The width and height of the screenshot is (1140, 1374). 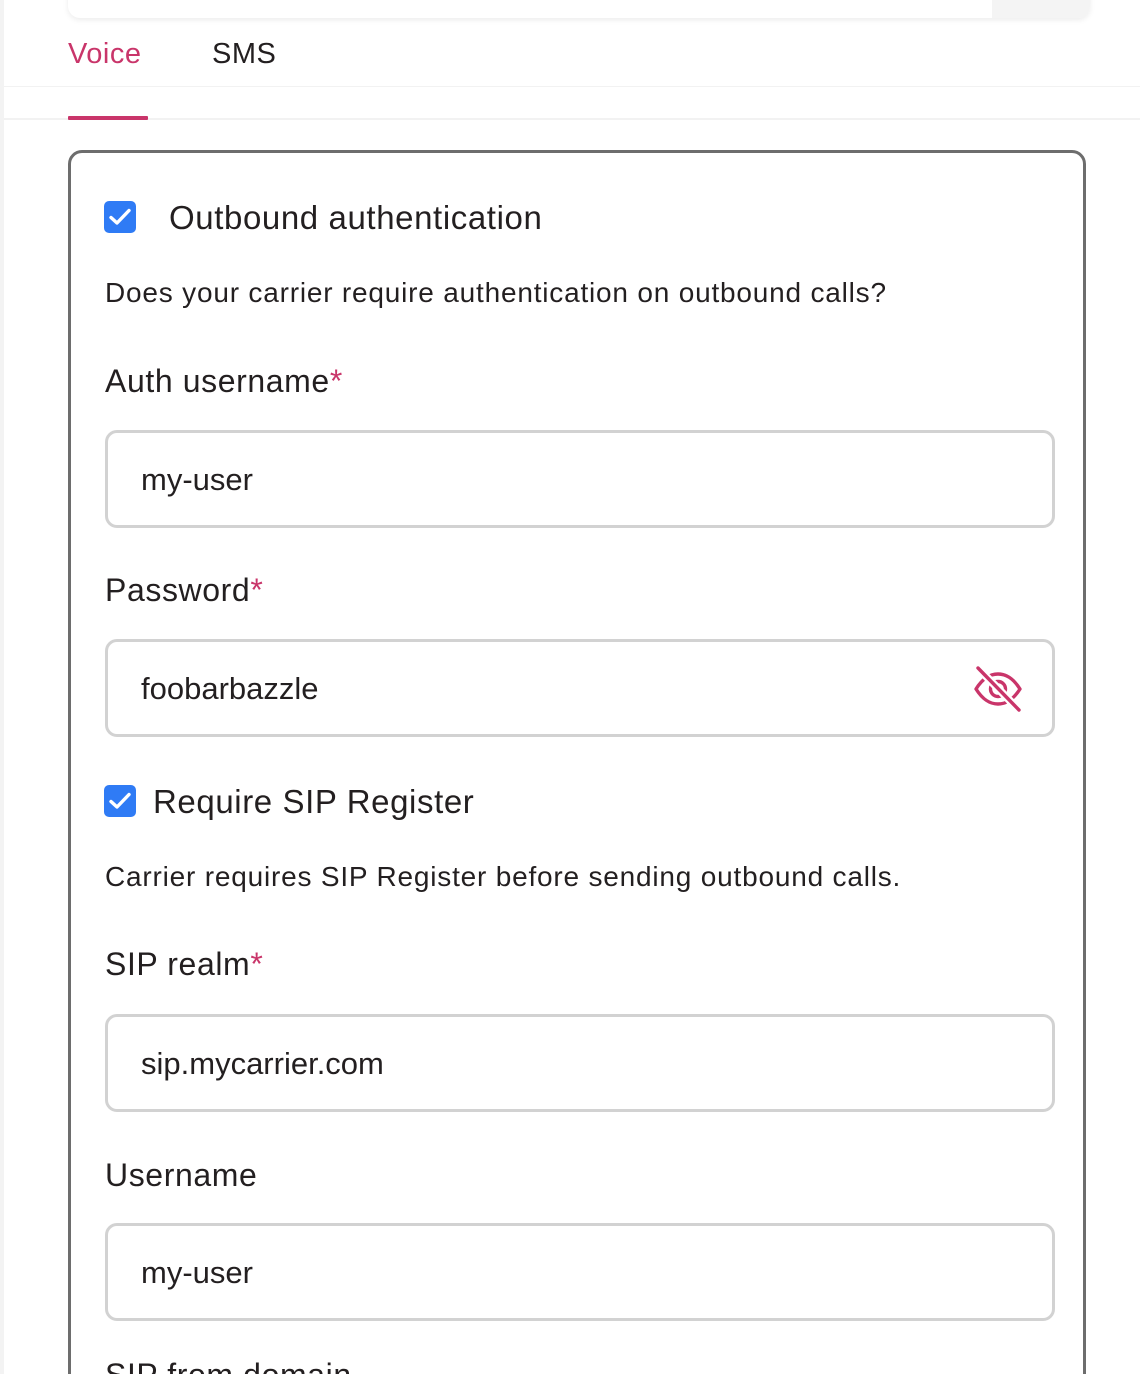 What do you see at coordinates (197, 479) in the screenshot?
I see `auth-username-value: my-user` at bounding box center [197, 479].